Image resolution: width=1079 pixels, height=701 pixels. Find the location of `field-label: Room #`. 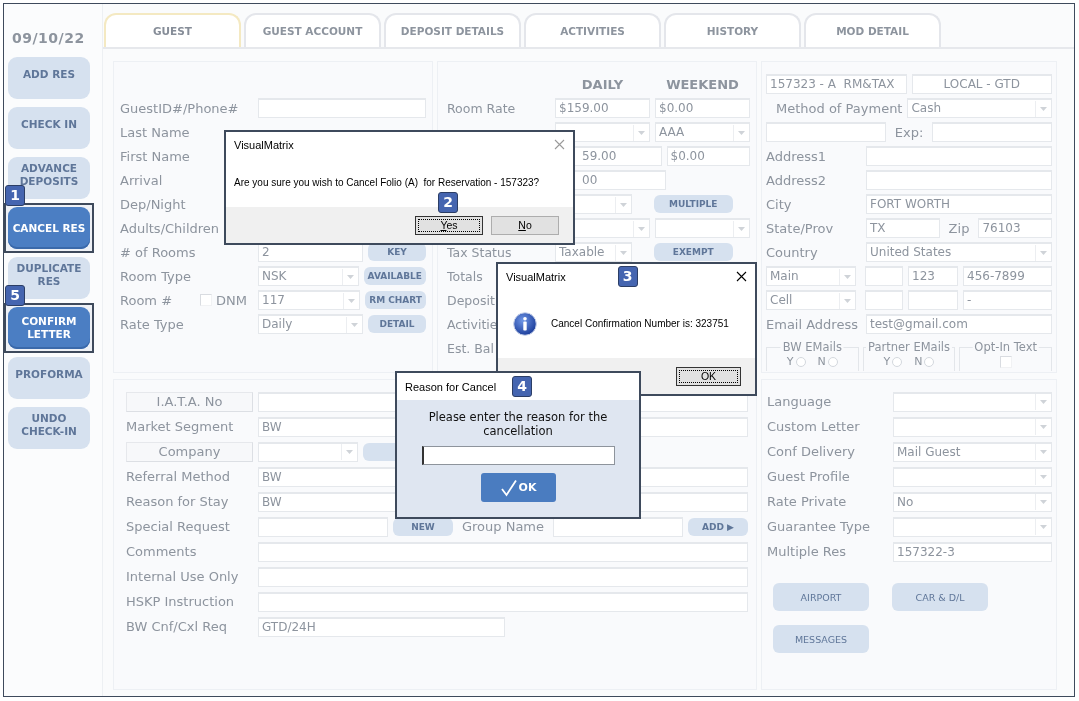

field-label: Room # is located at coordinates (146, 300).